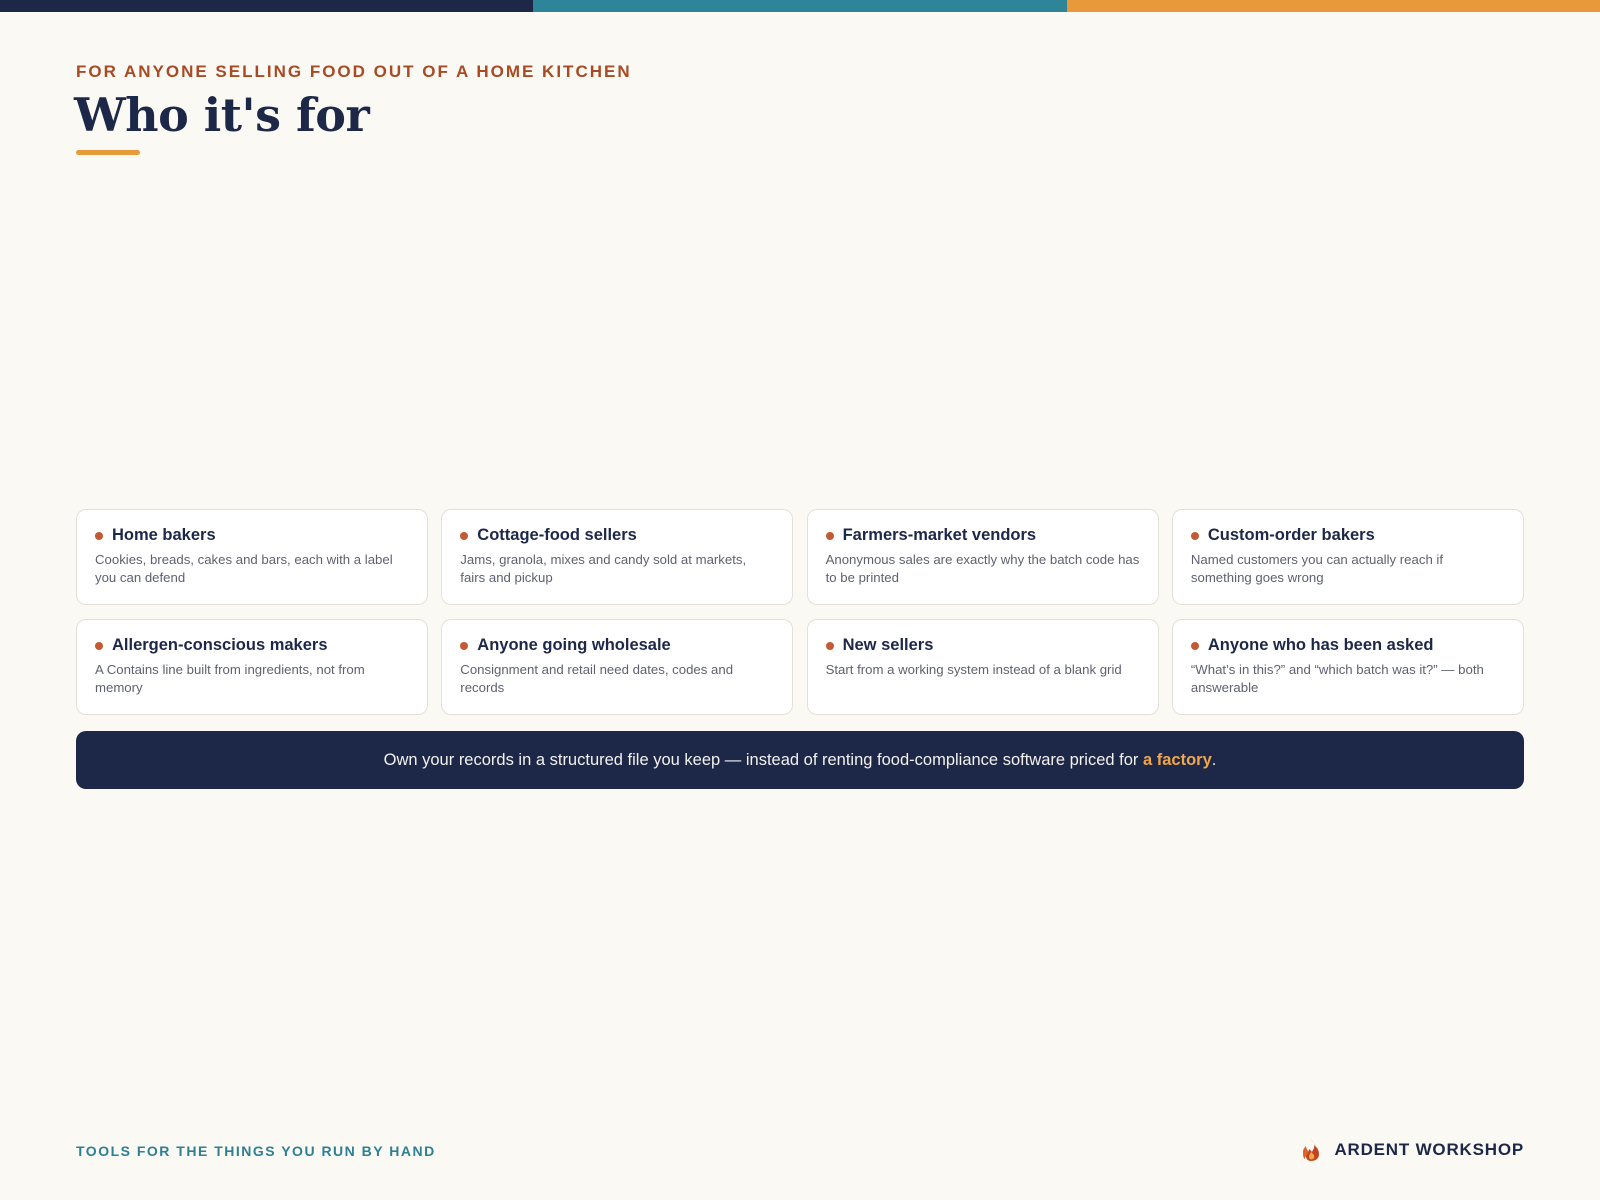 The width and height of the screenshot is (1600, 1200). I want to click on card-header: Custom-order bakers, so click(1347, 535).